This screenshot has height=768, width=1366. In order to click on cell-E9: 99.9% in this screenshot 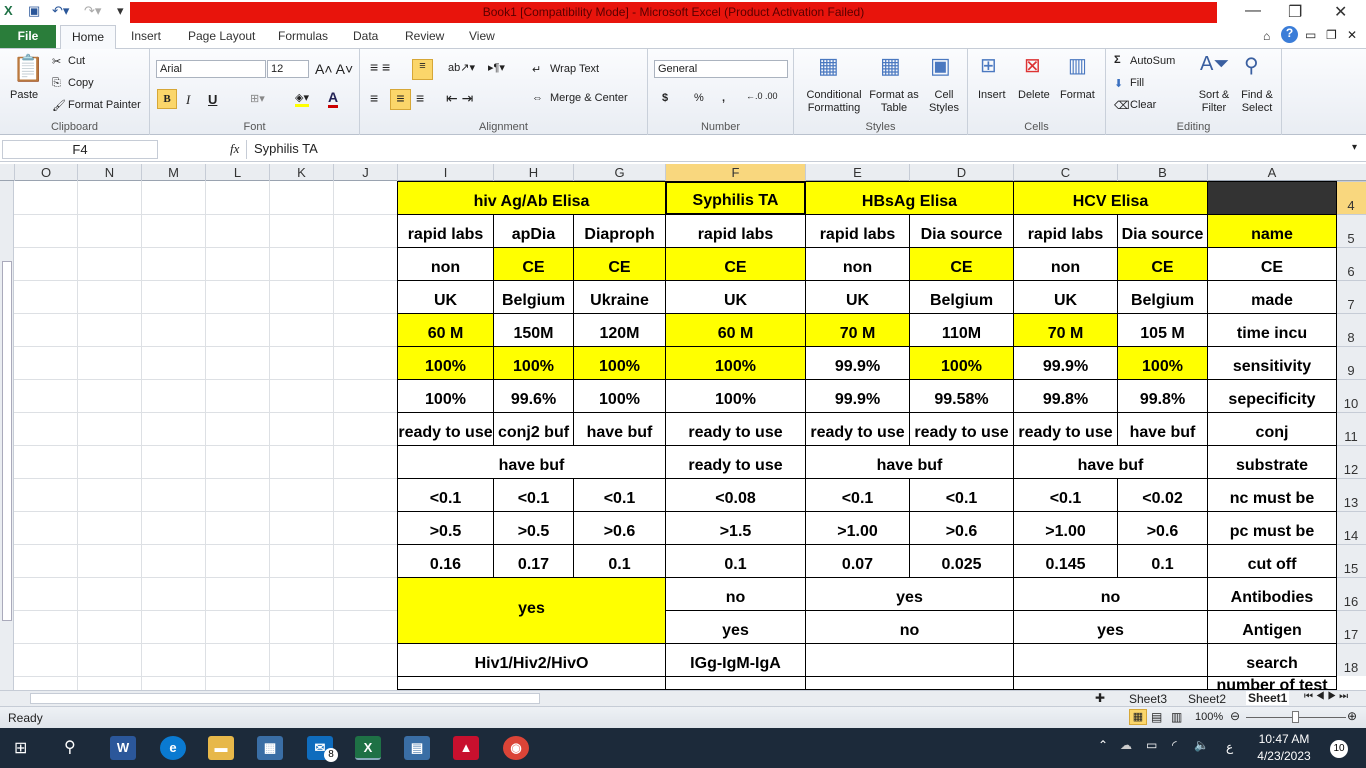, I will do `click(857, 363)`.